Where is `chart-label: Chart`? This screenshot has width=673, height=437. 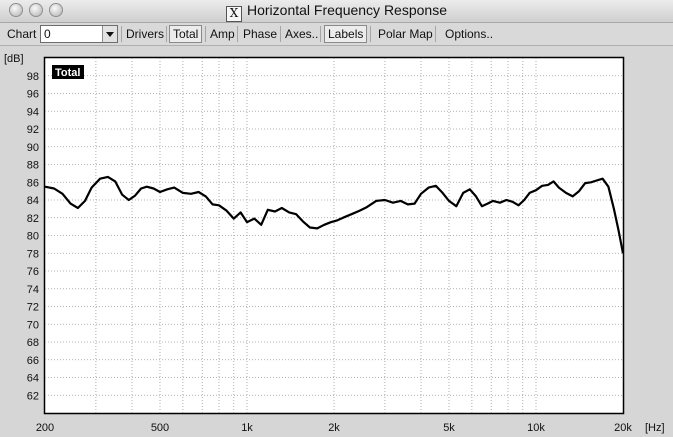 chart-label: Chart is located at coordinates (22, 34).